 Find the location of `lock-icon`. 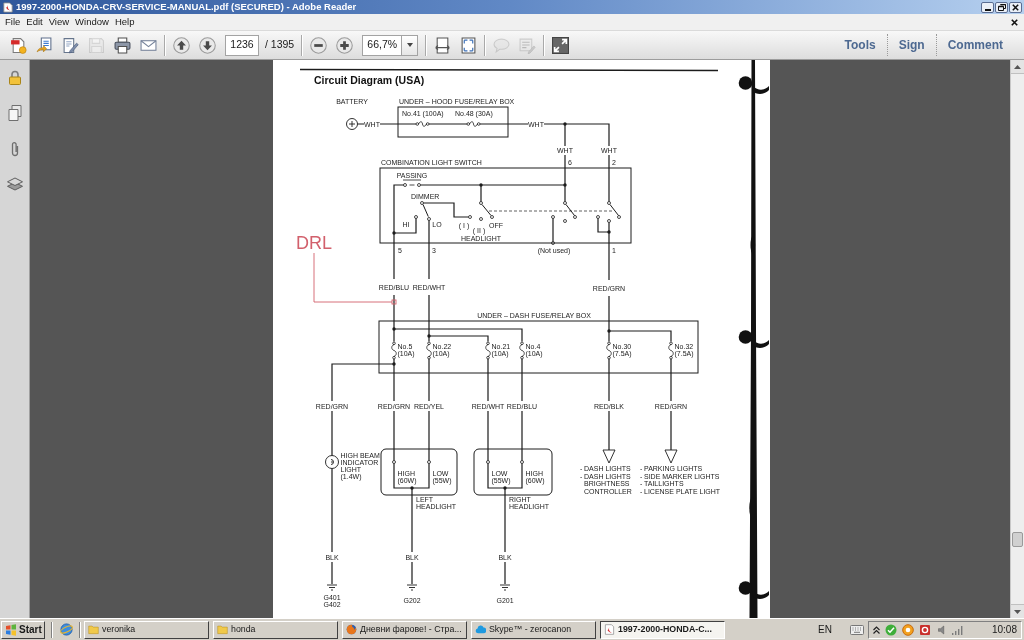

lock-icon is located at coordinates (14, 77).